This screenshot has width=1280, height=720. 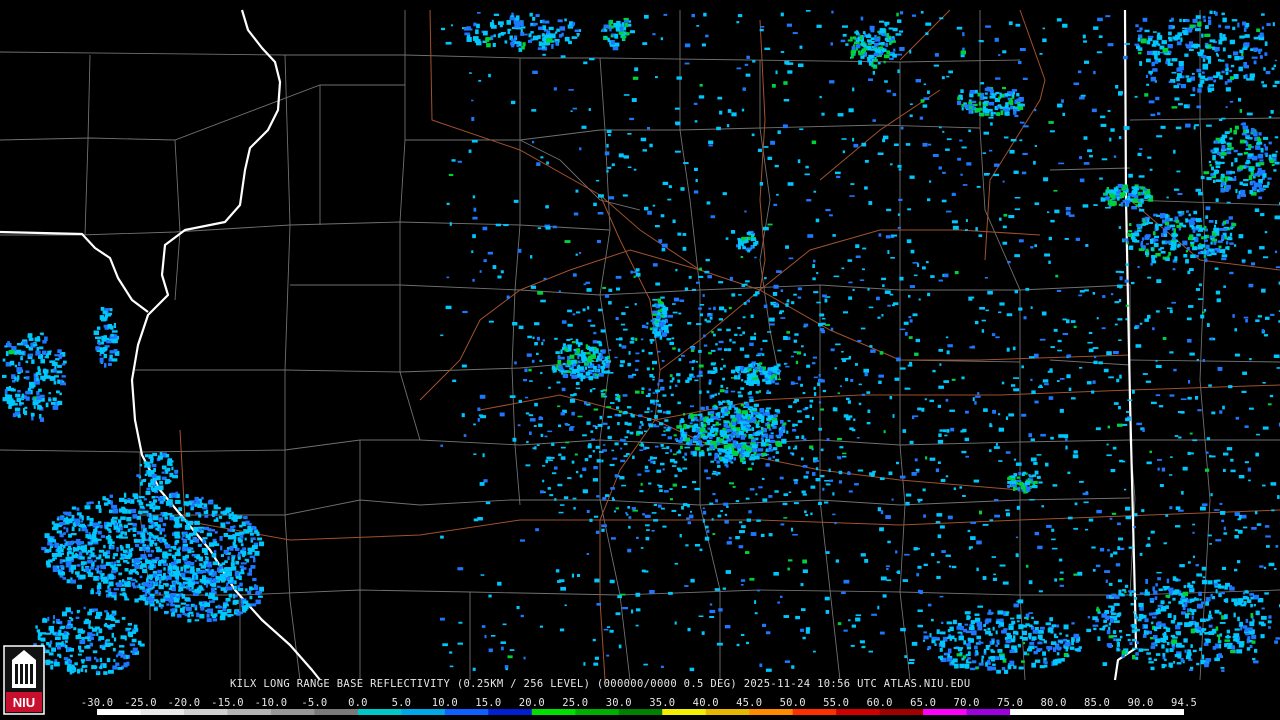 I want to click on colorbar-tick-label: 0.0, so click(x=358, y=703).